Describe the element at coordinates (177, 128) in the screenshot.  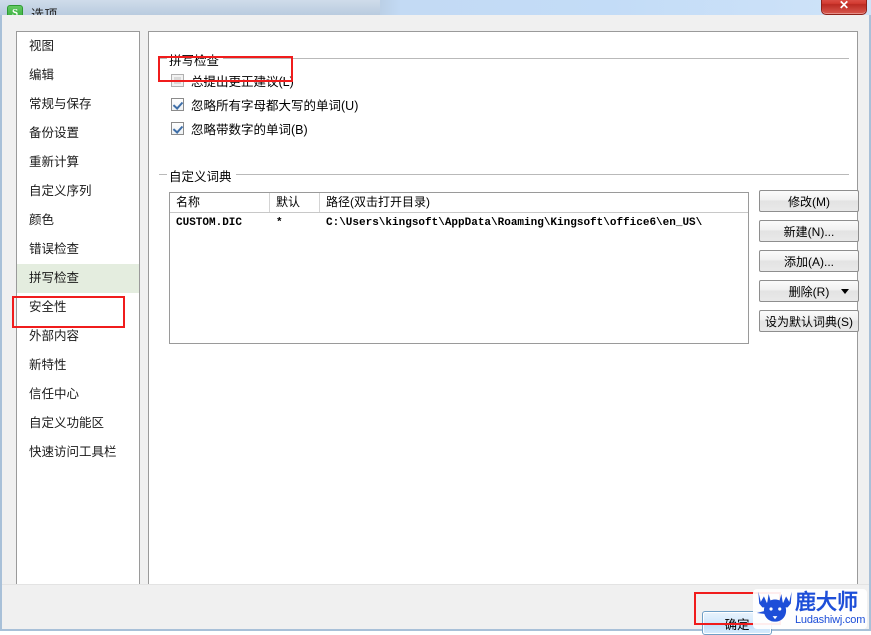
I see `checkbox-2-checked-icon` at that location.